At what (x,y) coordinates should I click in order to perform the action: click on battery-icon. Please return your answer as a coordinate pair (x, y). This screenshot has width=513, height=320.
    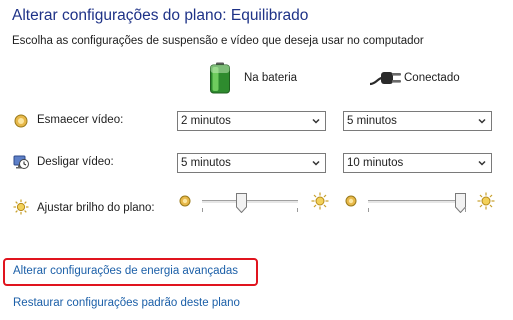
    Looking at the image, I should click on (220, 78).